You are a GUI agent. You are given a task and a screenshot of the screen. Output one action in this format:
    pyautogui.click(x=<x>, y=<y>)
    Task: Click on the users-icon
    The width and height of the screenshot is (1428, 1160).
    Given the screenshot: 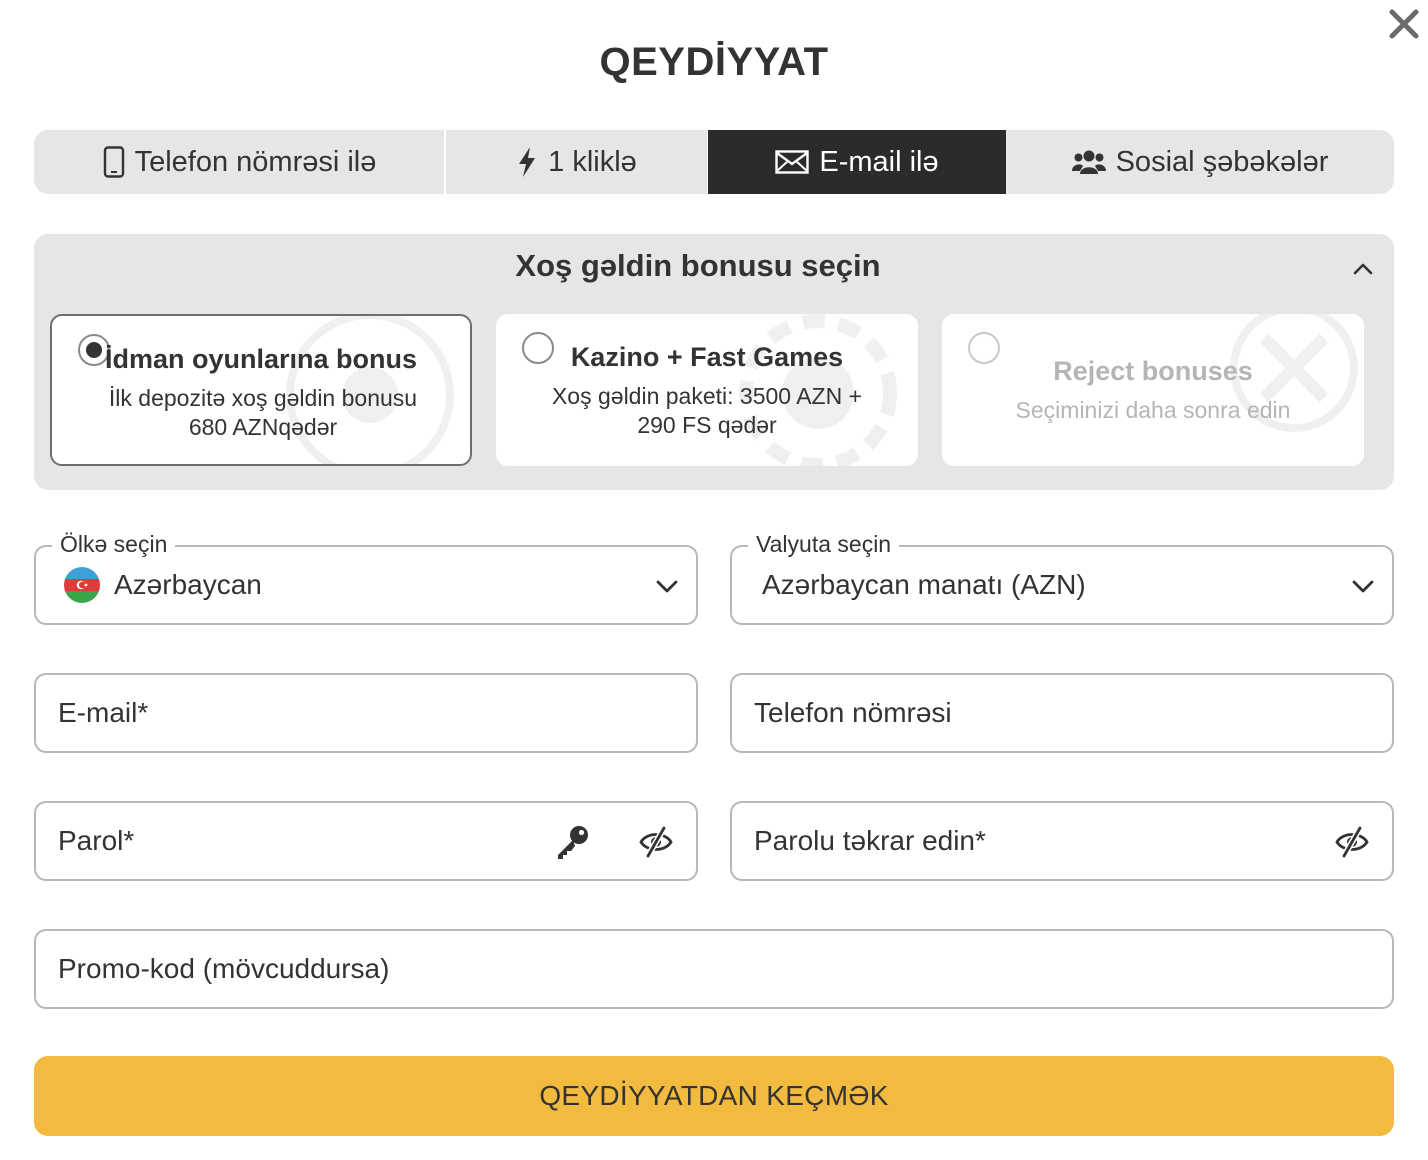 What is the action you would take?
    pyautogui.click(x=1088, y=162)
    